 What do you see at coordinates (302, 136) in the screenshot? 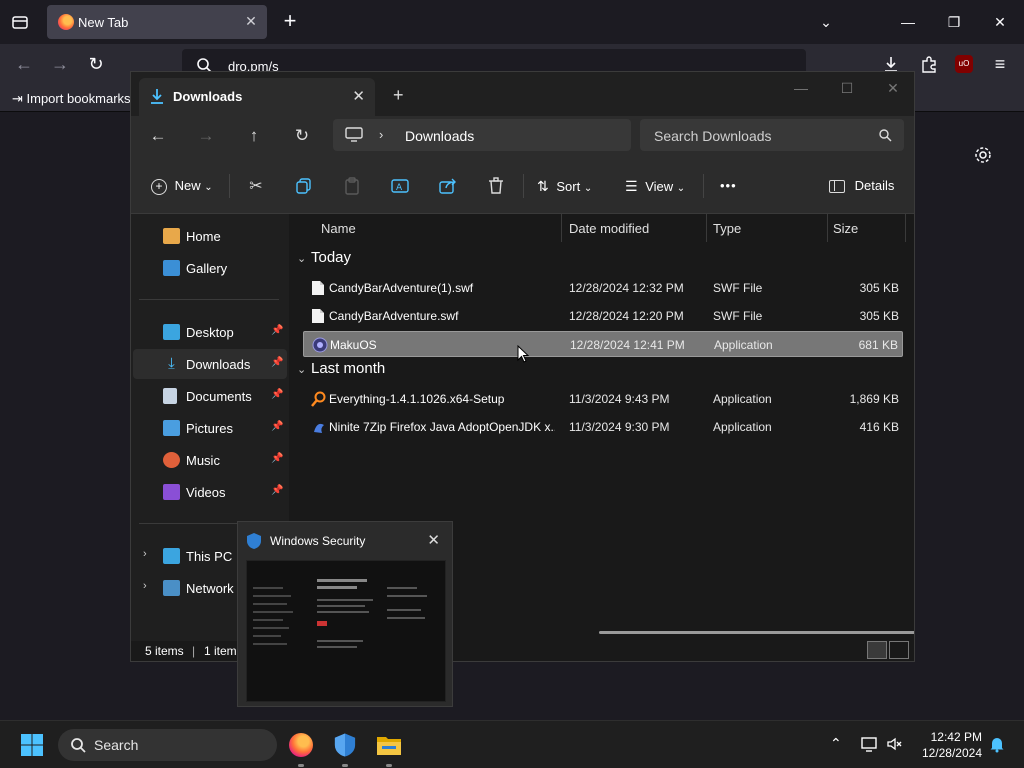
I see `refresh-icon: ↻` at bounding box center [302, 136].